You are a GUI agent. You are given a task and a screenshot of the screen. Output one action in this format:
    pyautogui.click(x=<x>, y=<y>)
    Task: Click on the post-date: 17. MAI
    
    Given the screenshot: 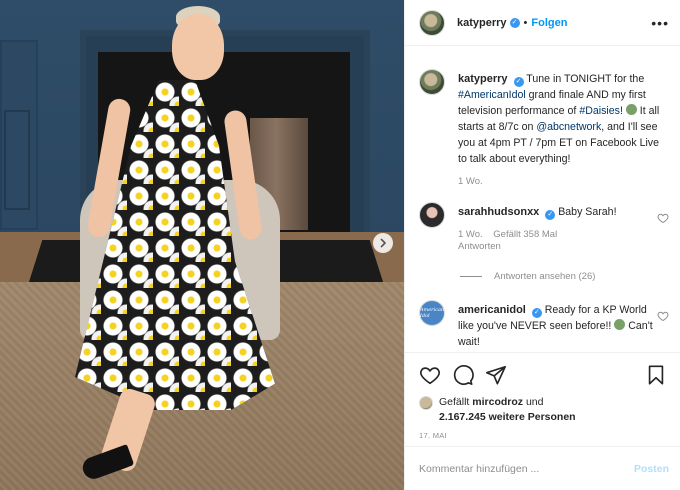 What is the action you would take?
    pyautogui.click(x=543, y=435)
    